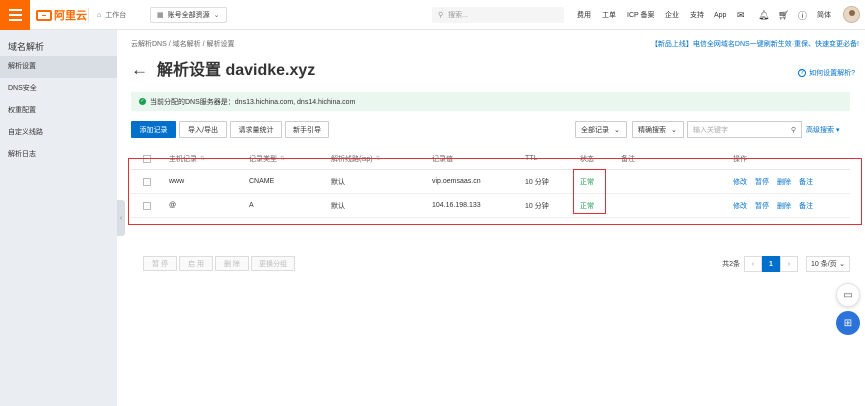 Image resolution: width=865 pixels, height=406 pixels. Describe the element at coordinates (307, 129) in the screenshot. I see `guide-button: 新手引导` at that location.